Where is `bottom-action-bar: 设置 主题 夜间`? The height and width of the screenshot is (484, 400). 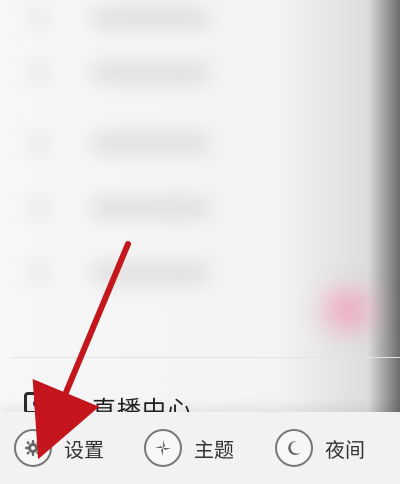 bottom-action-bar: 设置 主题 夜间 is located at coordinates (200, 448).